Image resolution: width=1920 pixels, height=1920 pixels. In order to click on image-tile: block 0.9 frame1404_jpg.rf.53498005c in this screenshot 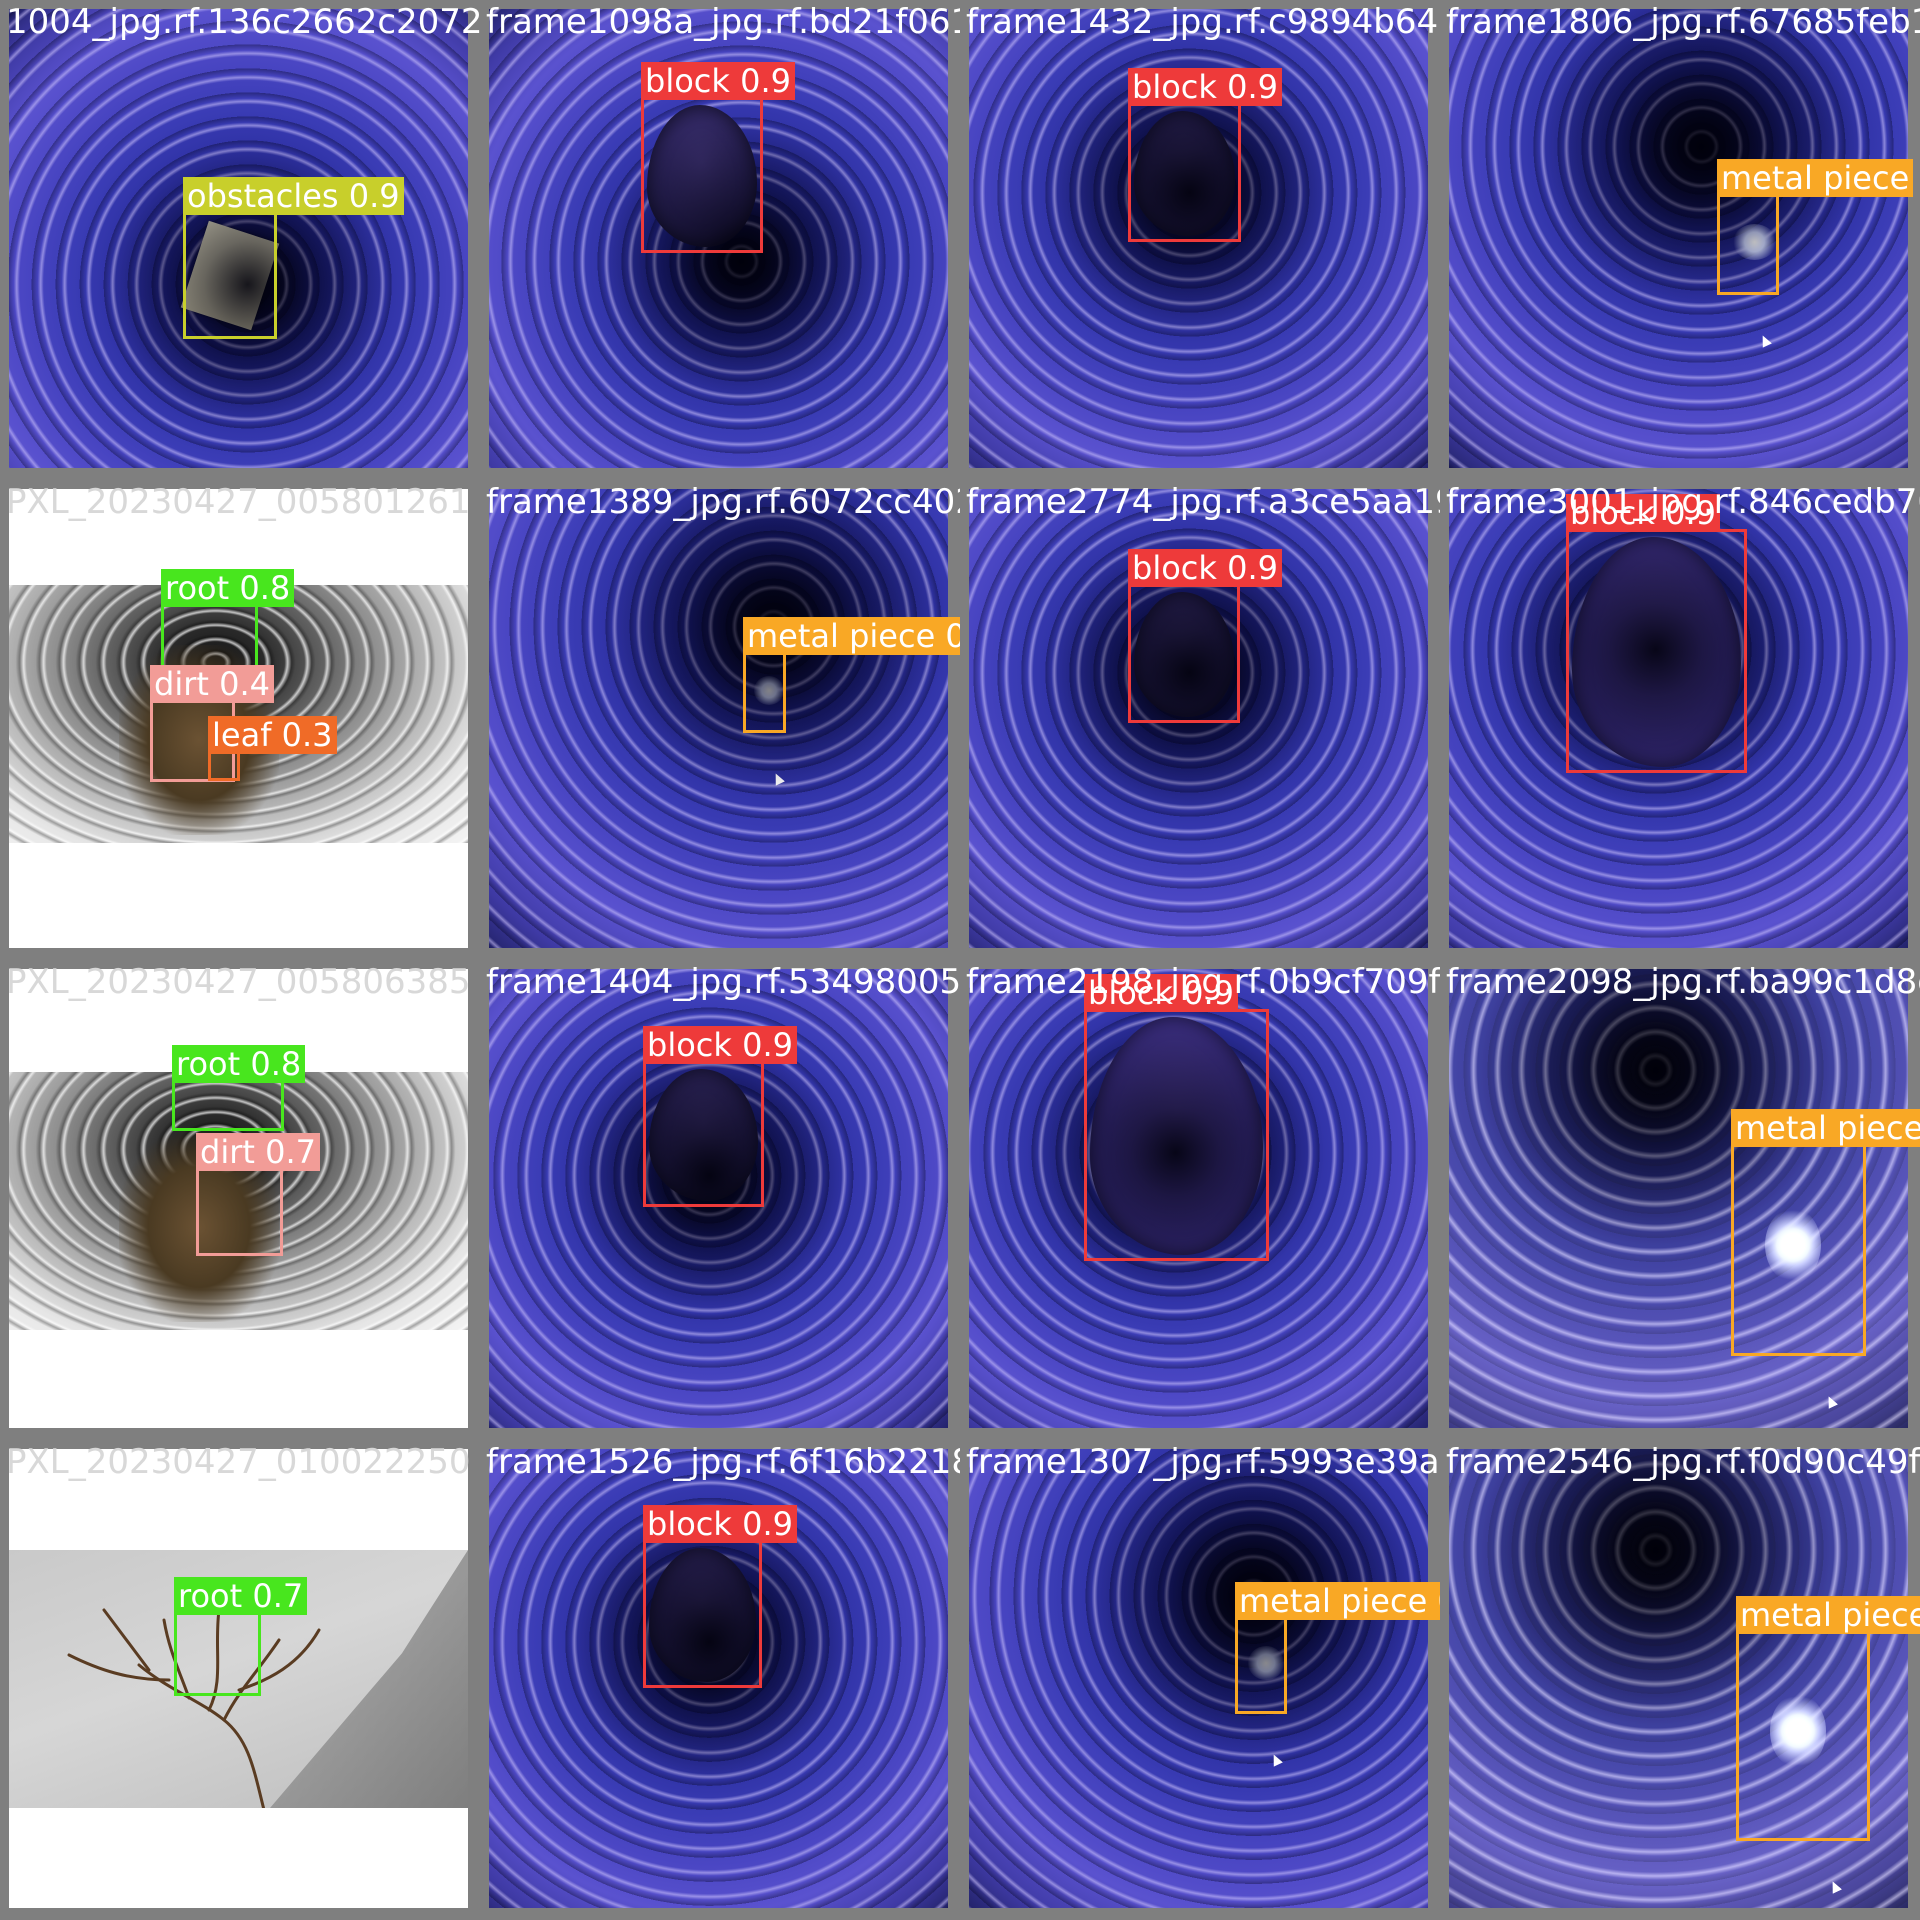, I will do `click(720, 1200)`.